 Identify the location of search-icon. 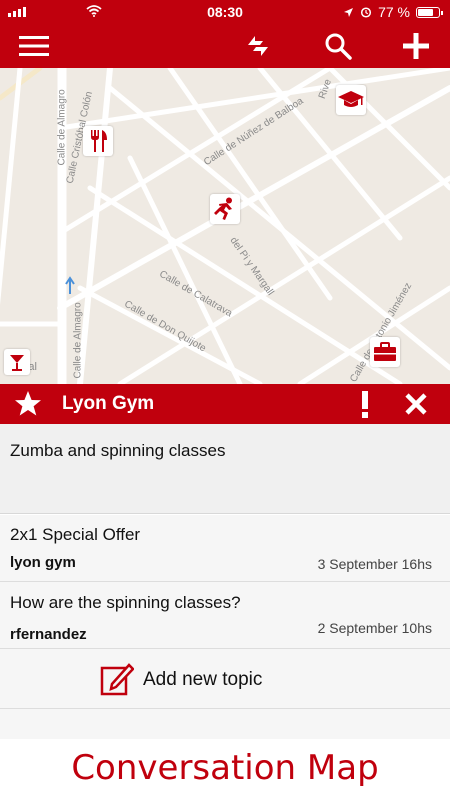
(338, 46).